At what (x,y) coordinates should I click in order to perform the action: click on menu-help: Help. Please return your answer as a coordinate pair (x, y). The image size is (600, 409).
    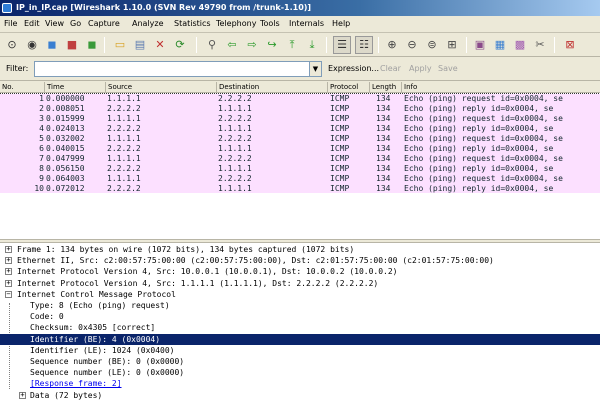
    Looking at the image, I should click on (341, 23).